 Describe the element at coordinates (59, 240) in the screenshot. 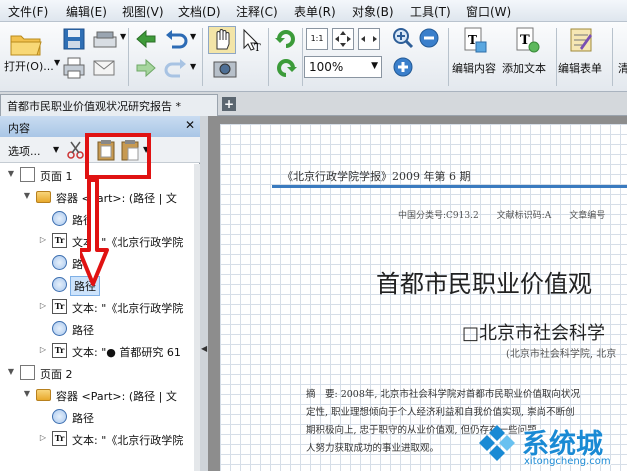

I see `text-icon: Tr` at that location.